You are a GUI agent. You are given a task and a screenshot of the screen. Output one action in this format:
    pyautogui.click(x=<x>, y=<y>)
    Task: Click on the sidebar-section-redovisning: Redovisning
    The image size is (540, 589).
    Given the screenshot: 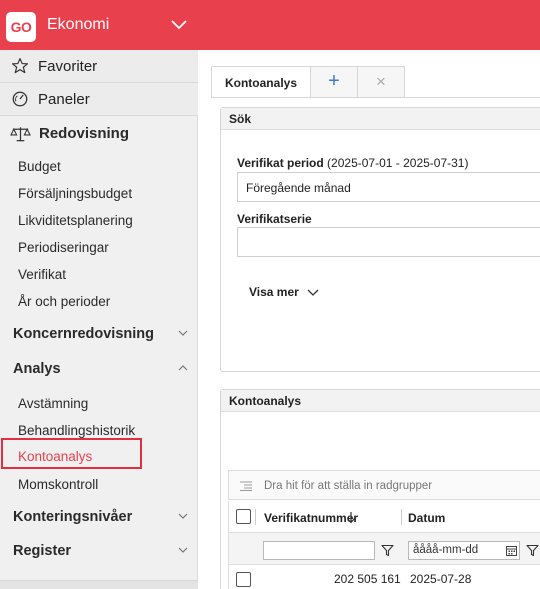 What is the action you would take?
    pyautogui.click(x=99, y=133)
    